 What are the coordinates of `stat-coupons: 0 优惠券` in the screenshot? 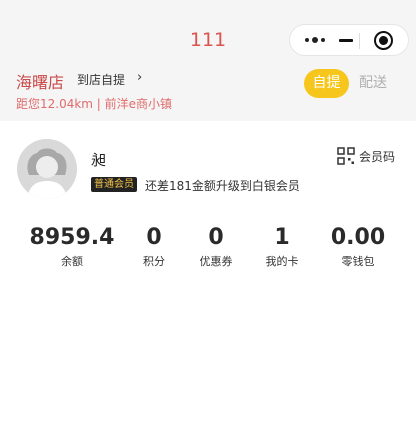 It's located at (216, 247).